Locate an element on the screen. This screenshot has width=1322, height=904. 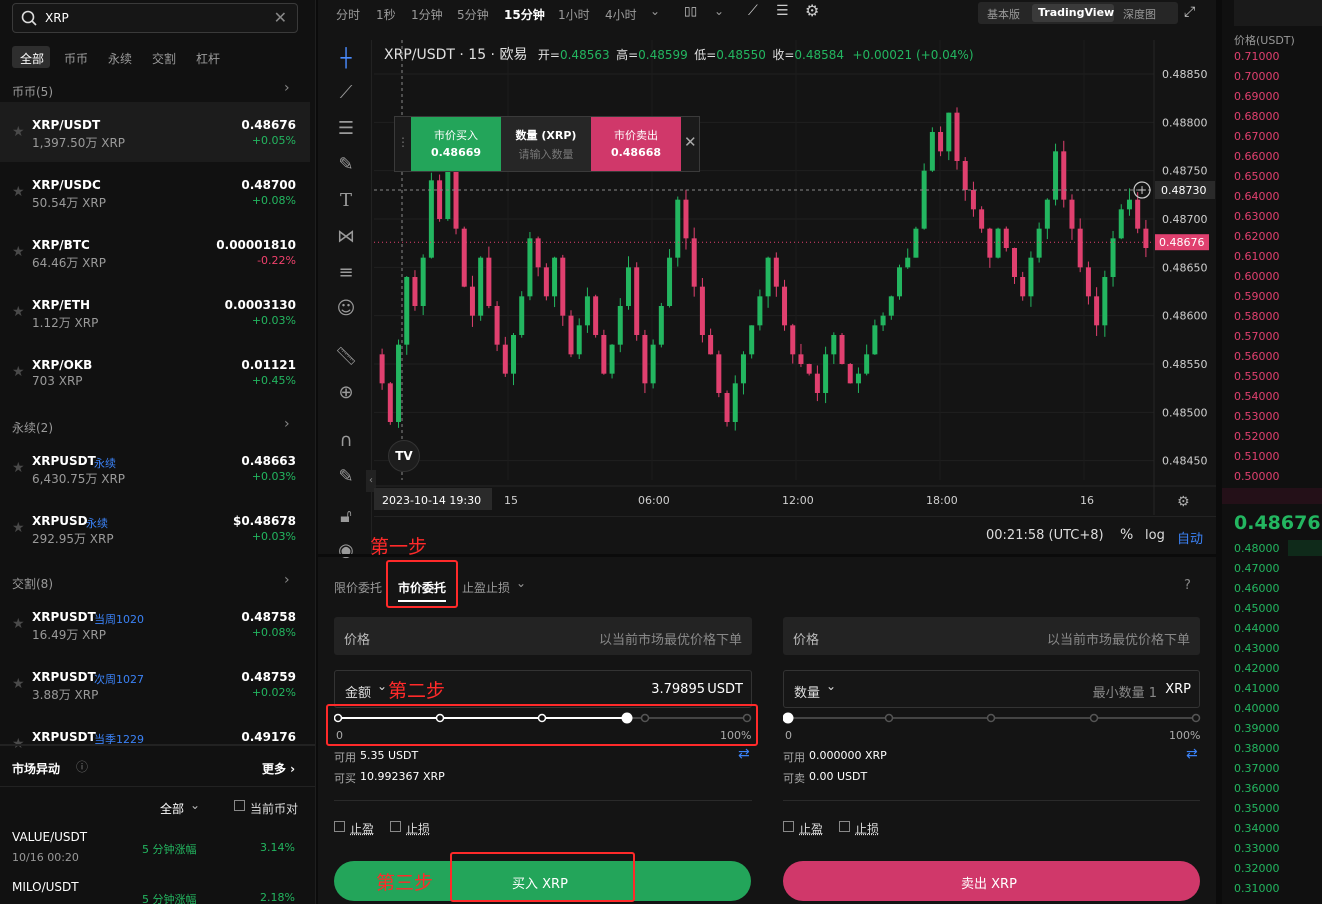
fullscreen-icon: ⤢ is located at coordinates (1189, 12).